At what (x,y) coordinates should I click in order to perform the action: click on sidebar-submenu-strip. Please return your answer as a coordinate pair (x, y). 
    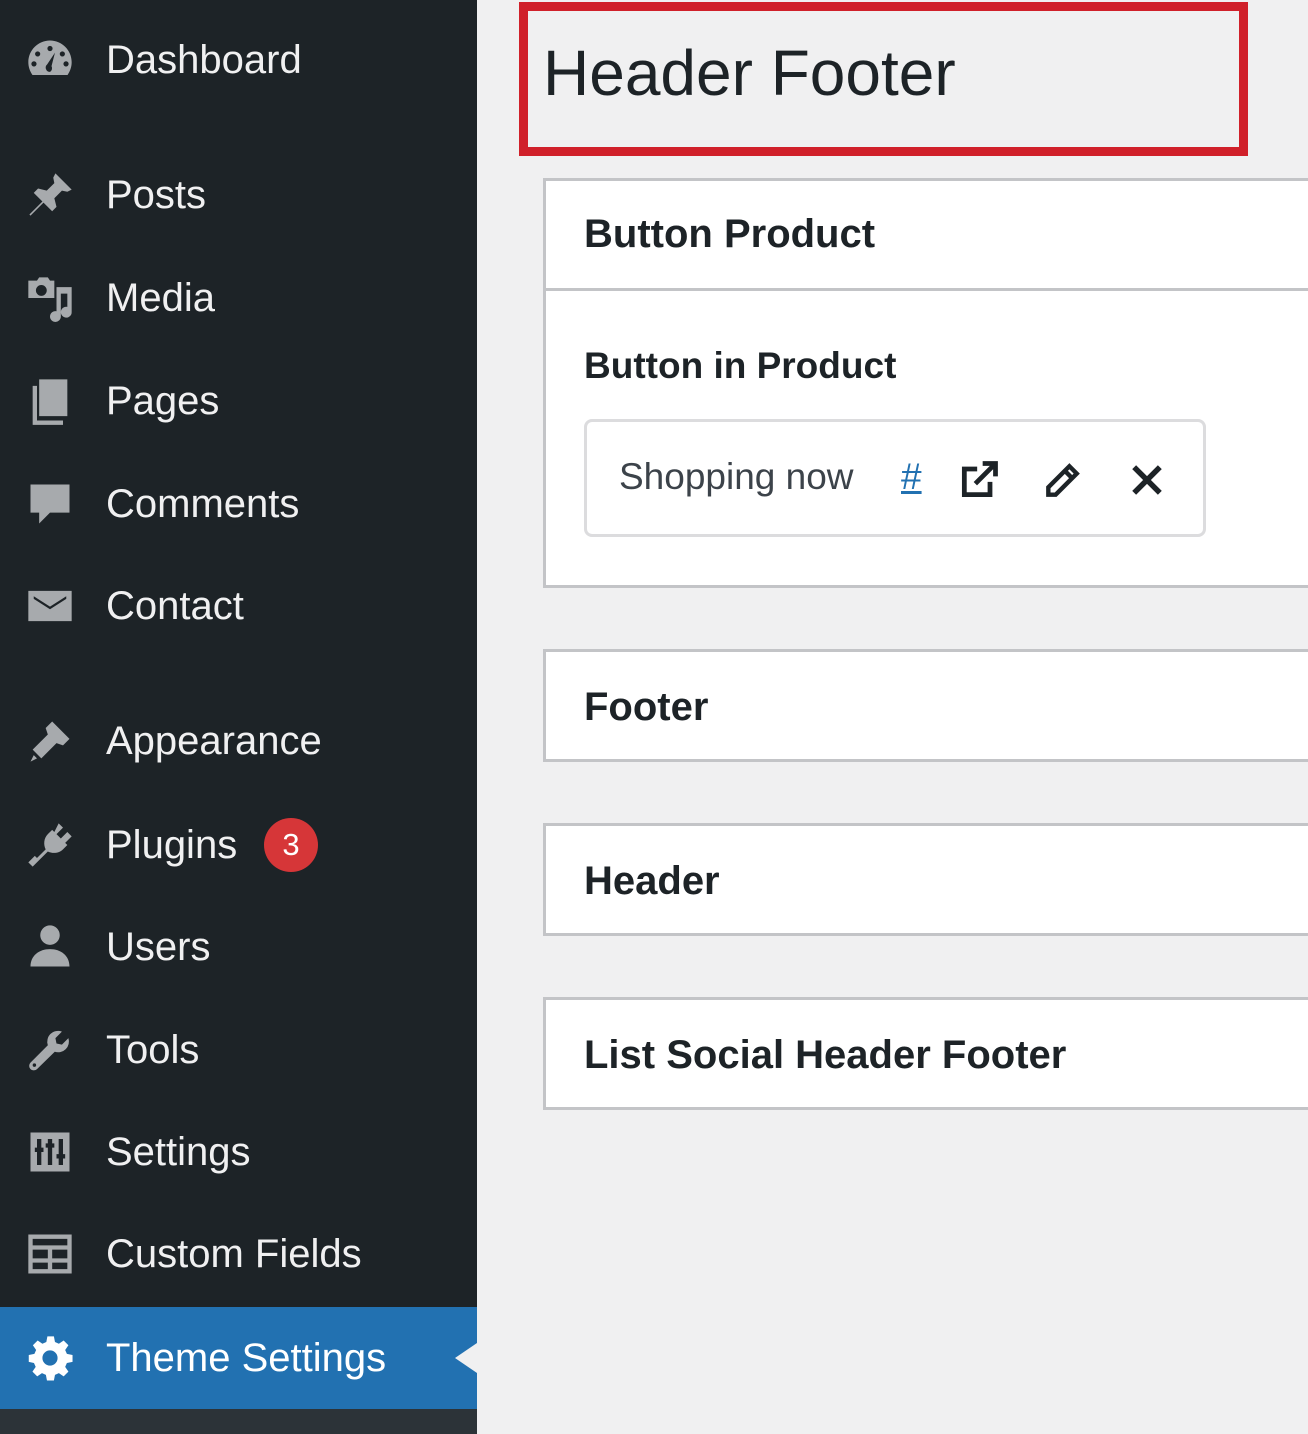
    Looking at the image, I should click on (238, 1421).